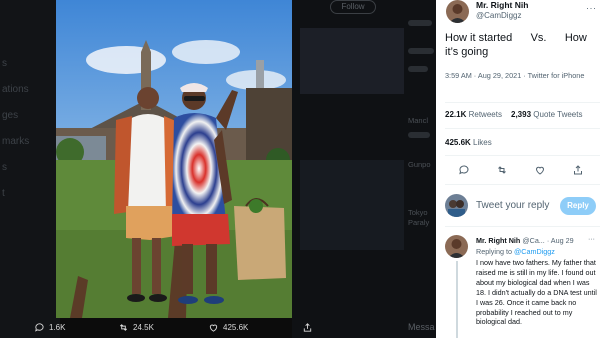  Describe the element at coordinates (419, 222) in the screenshot. I see `bg-trend: Paraly` at that location.